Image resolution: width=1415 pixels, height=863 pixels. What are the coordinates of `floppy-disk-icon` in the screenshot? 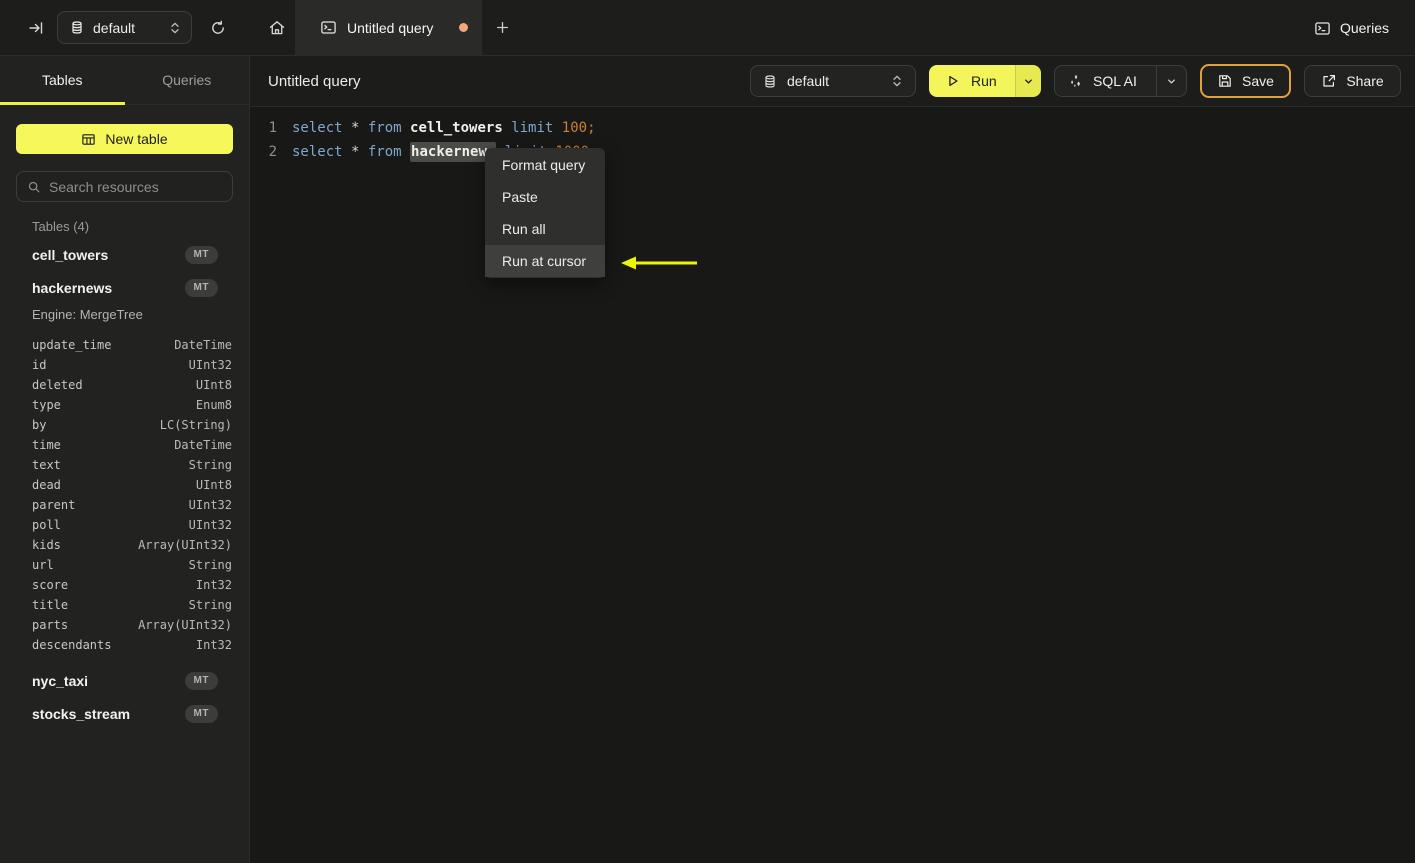 It's located at (1225, 81).